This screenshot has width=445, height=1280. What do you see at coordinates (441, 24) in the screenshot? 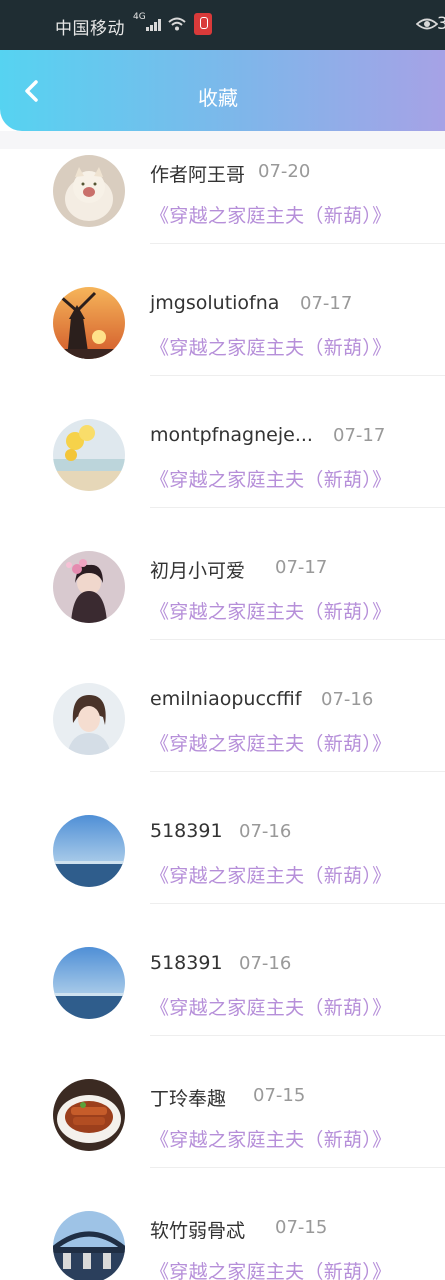
I see `battery-text: 3` at bounding box center [441, 24].